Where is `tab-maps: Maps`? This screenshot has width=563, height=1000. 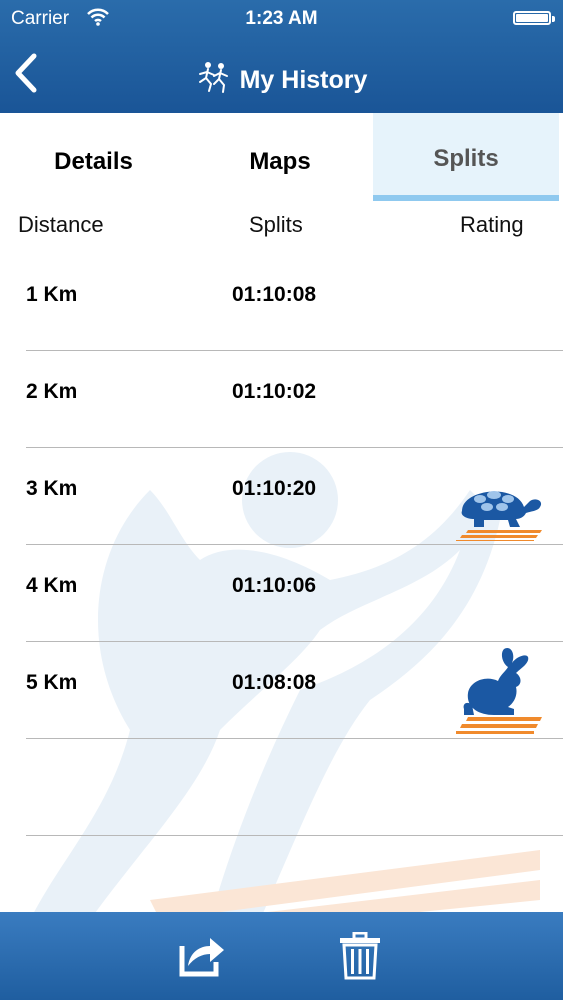 tab-maps: Maps is located at coordinates (280, 157).